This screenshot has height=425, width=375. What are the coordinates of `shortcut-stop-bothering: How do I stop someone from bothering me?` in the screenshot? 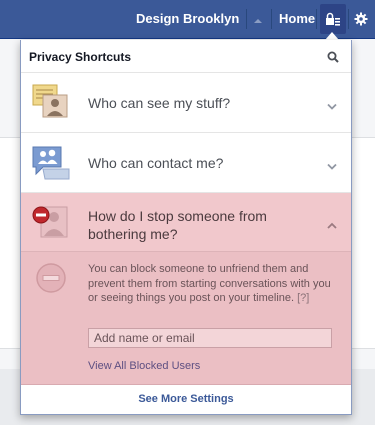 It's located at (186, 222).